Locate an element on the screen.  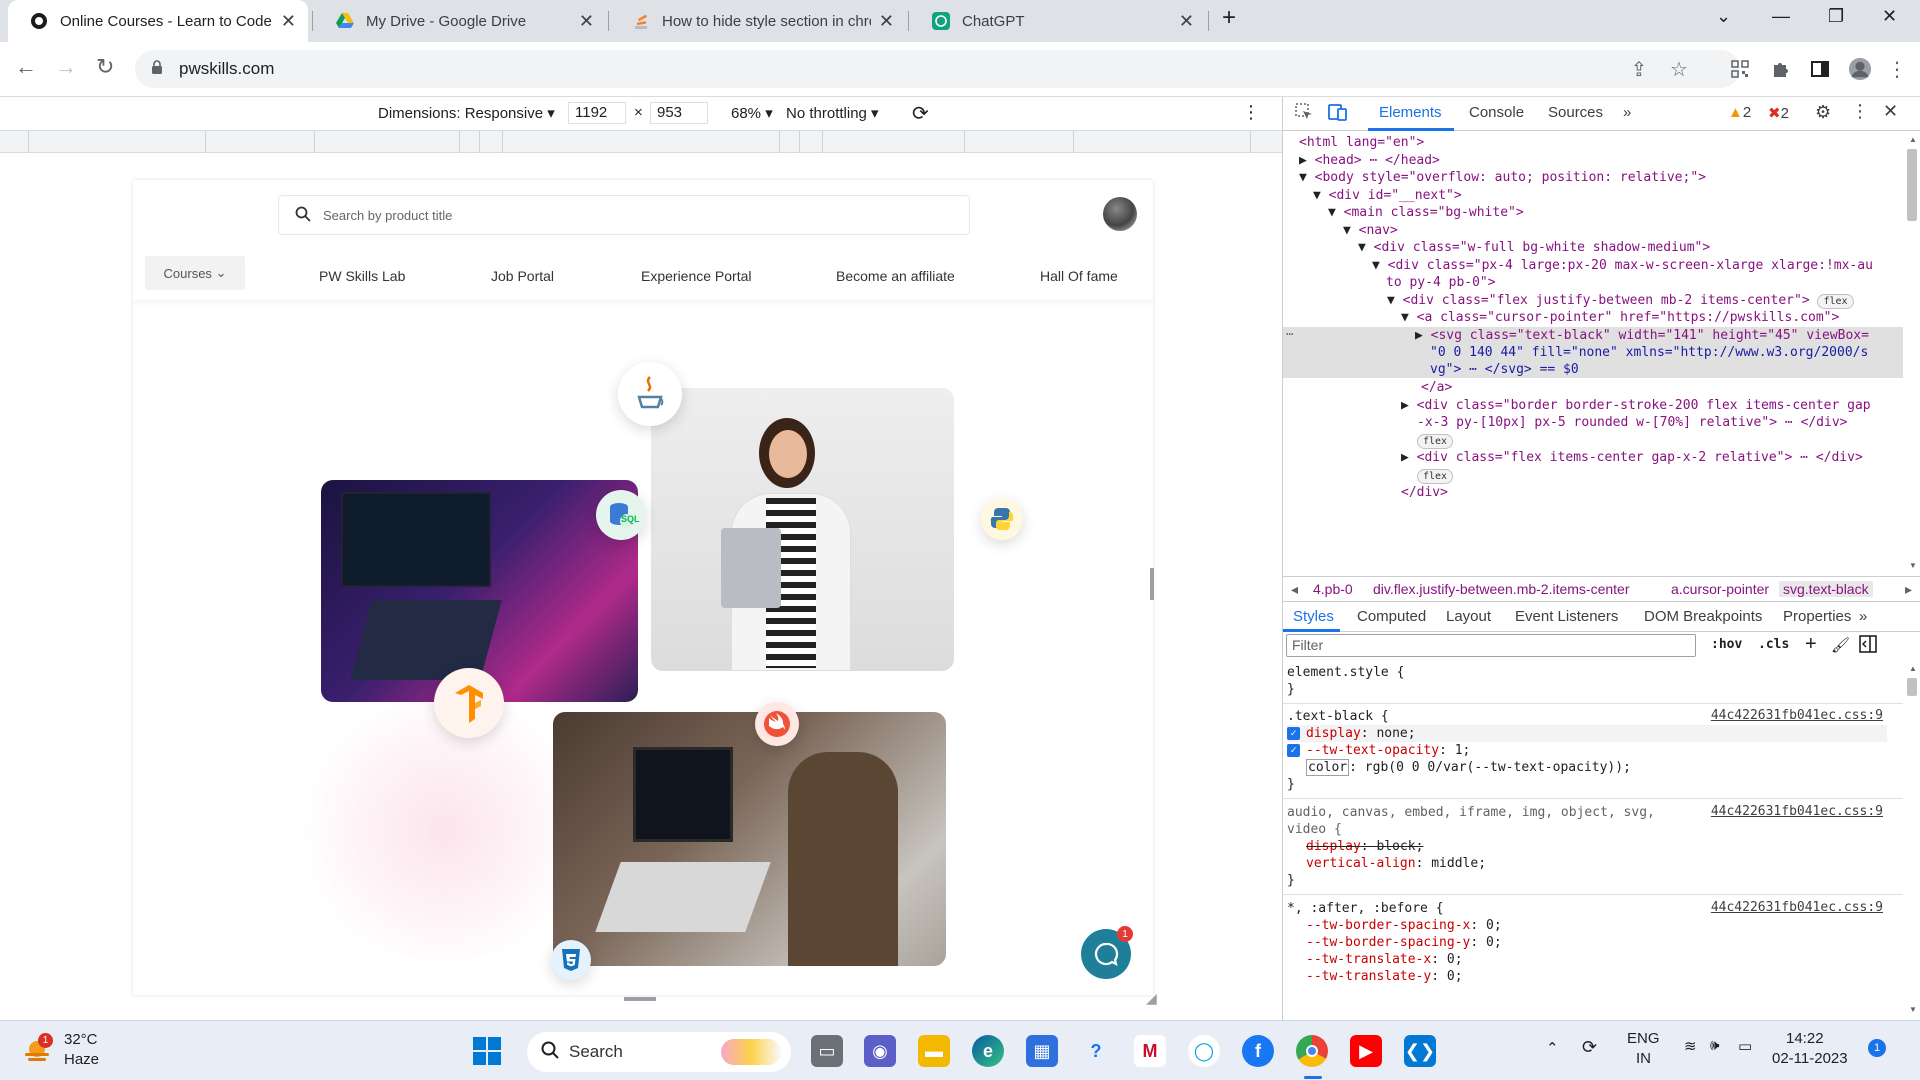
back-arrow-icon: ← is located at coordinates (26, 67).